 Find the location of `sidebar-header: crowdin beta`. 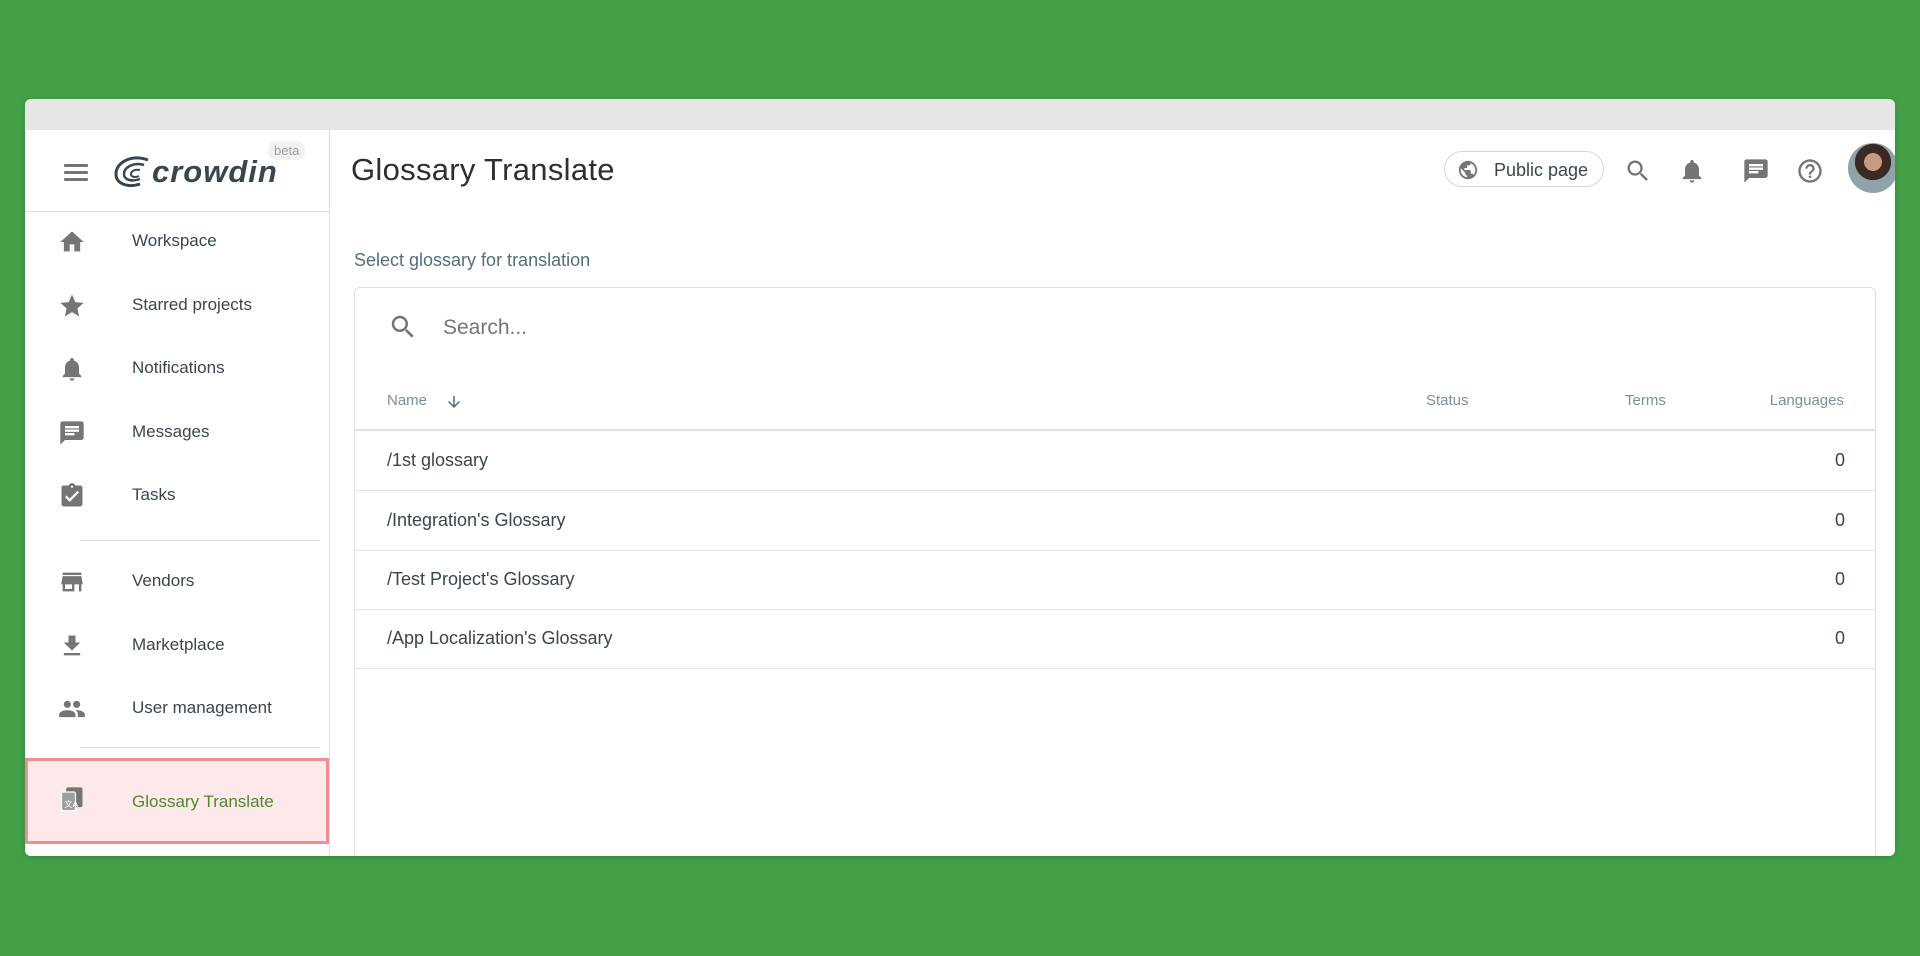

sidebar-header: crowdin beta is located at coordinates (177, 171).